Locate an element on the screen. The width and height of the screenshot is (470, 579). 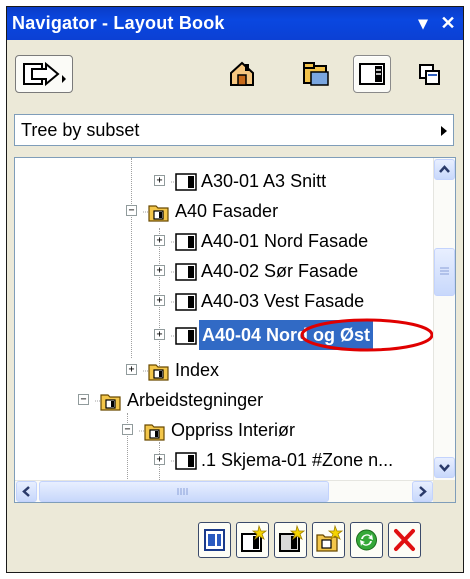
navigator-switch-button is located at coordinates (44, 74).